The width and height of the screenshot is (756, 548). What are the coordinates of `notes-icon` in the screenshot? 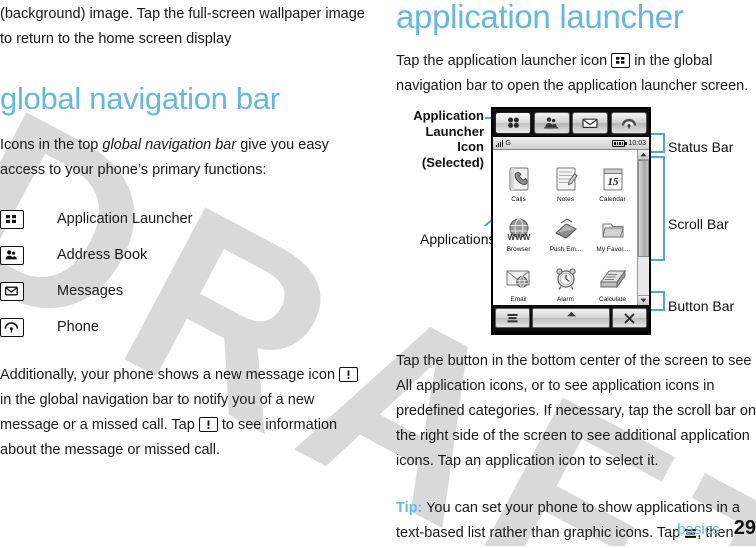 It's located at (566, 180).